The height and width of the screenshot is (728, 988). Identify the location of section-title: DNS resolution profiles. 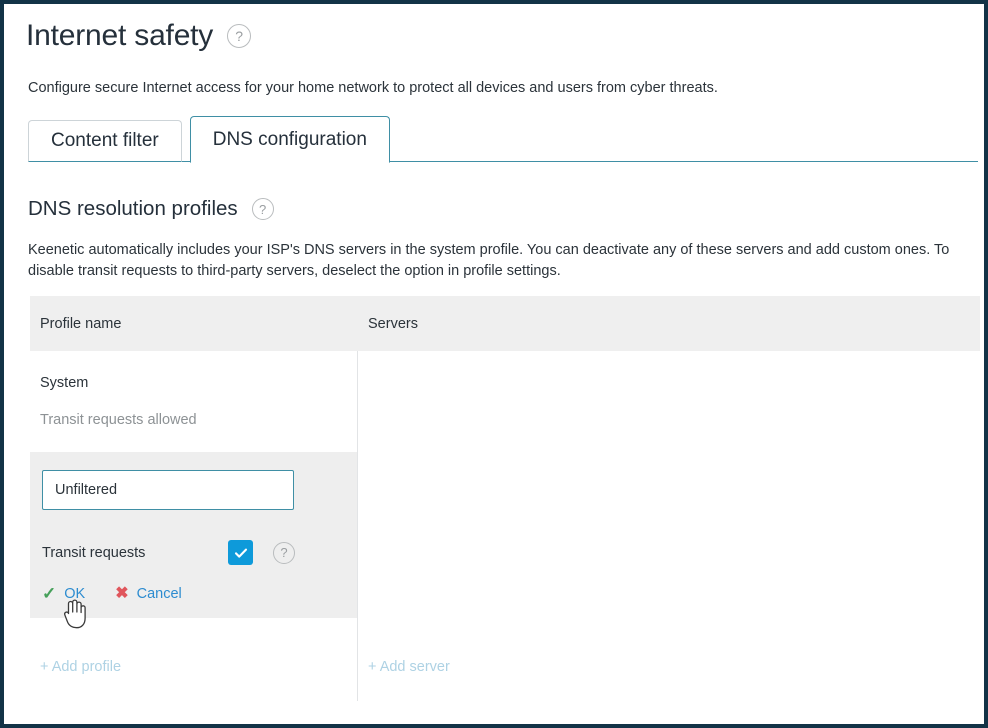
(133, 208).